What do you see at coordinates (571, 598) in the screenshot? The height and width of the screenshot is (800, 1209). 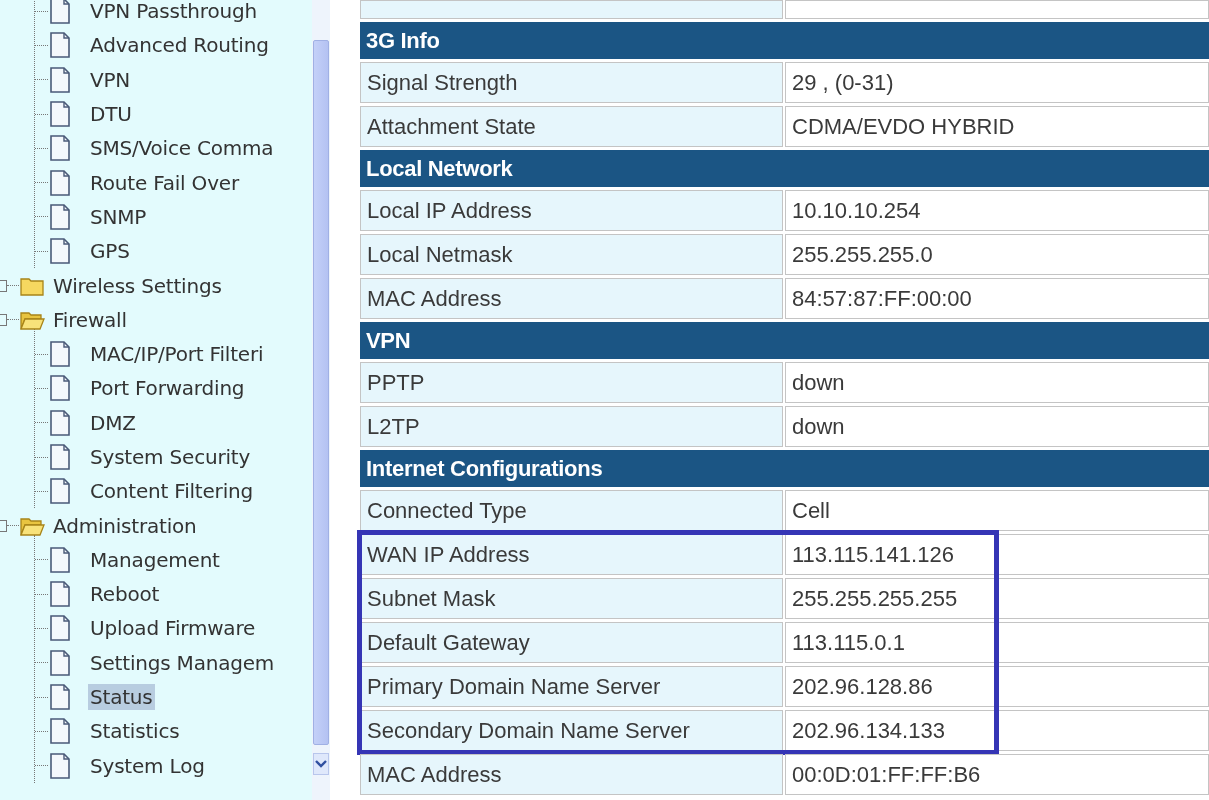 I see `table-cell: Subnet Mask` at bounding box center [571, 598].